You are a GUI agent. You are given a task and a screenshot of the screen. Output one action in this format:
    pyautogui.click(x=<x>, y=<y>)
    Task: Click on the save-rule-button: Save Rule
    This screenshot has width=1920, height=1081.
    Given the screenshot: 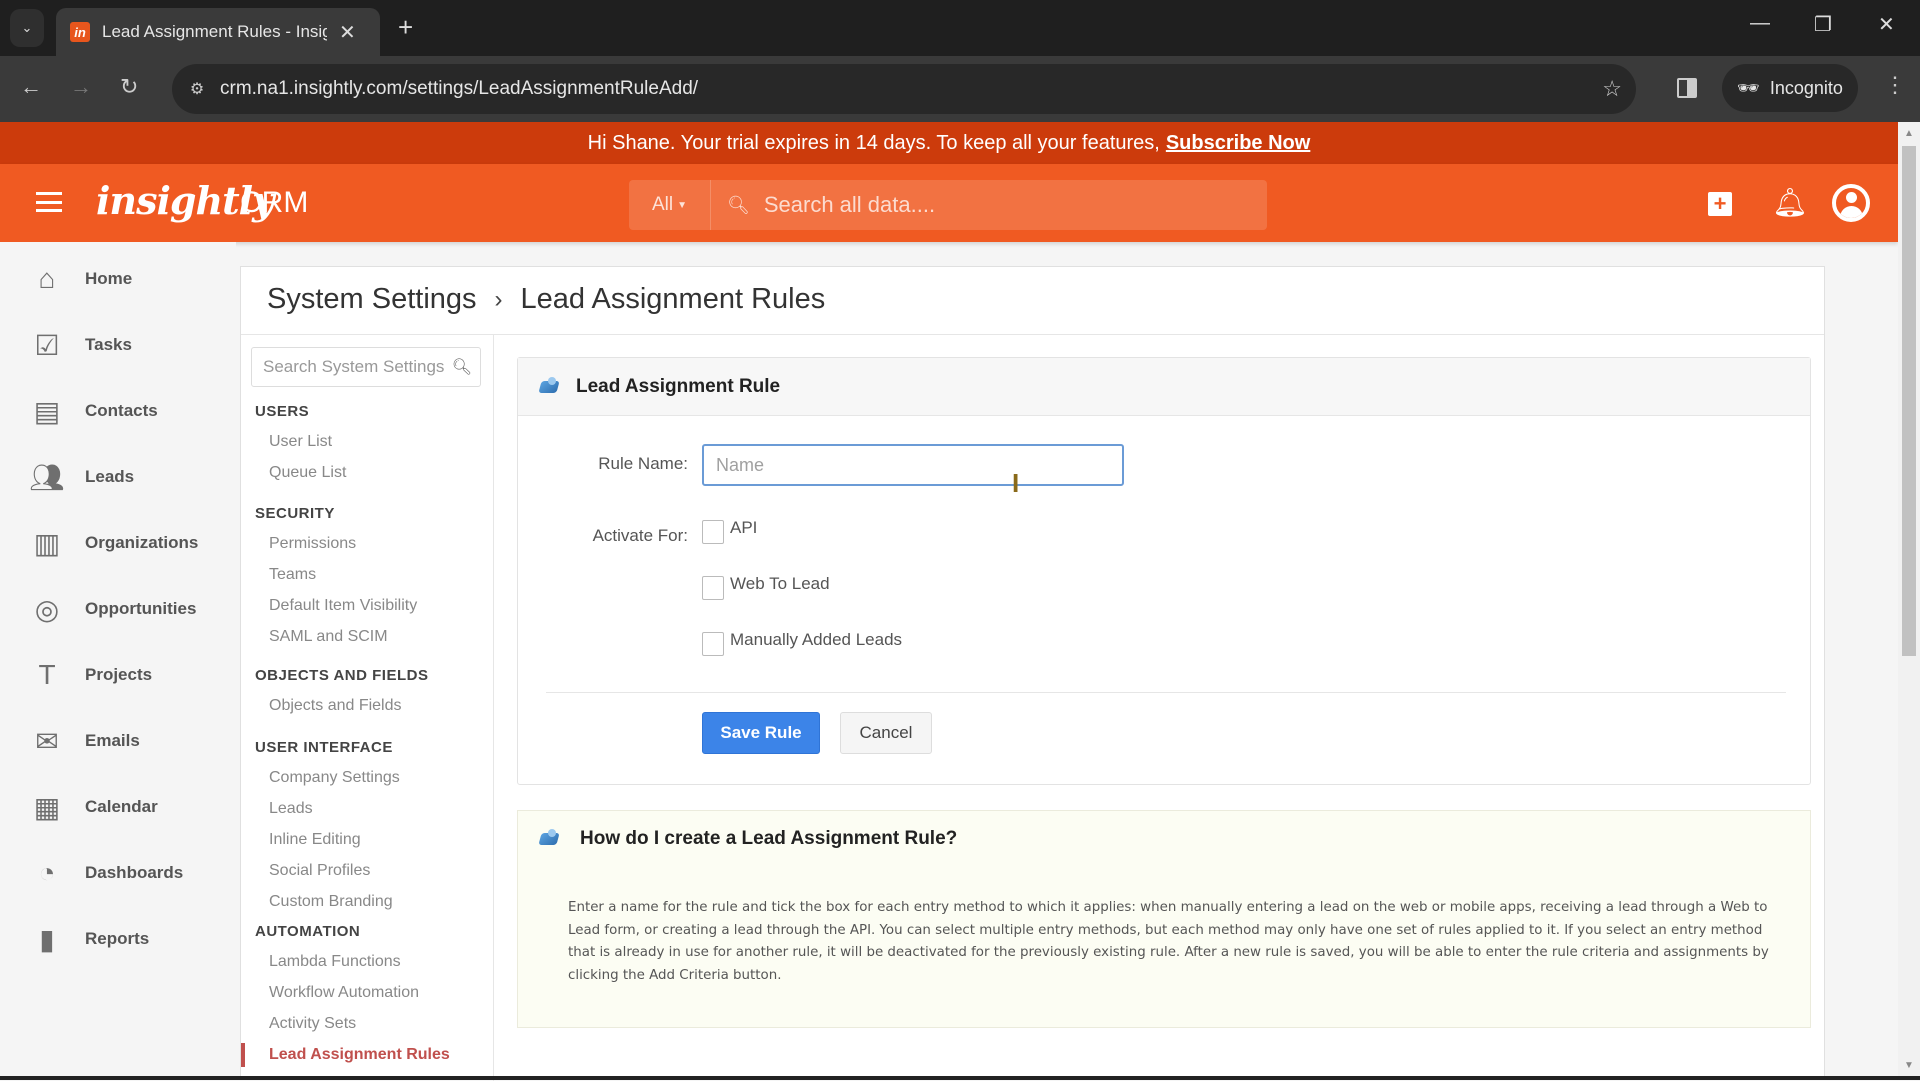 What is the action you would take?
    pyautogui.click(x=761, y=733)
    